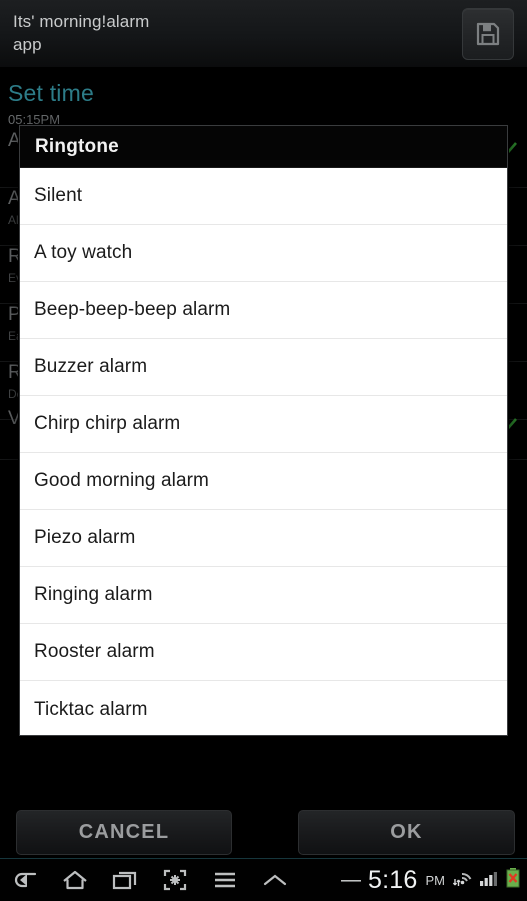 Image resolution: width=527 pixels, height=901 pixels. I want to click on home-icon, so click(75, 880).